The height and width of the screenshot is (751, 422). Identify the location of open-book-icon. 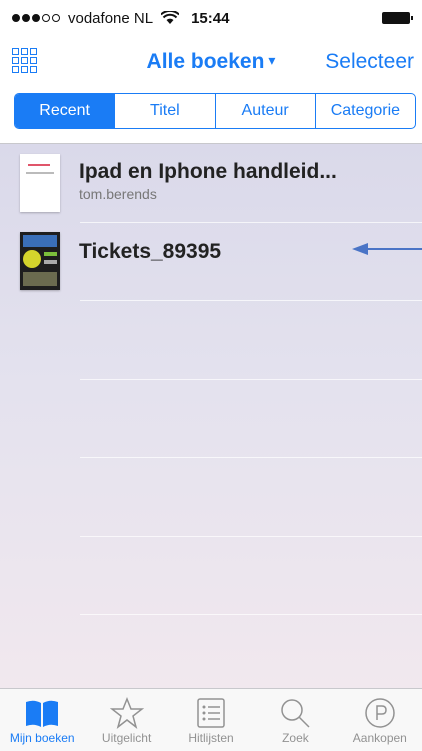
(42, 713).